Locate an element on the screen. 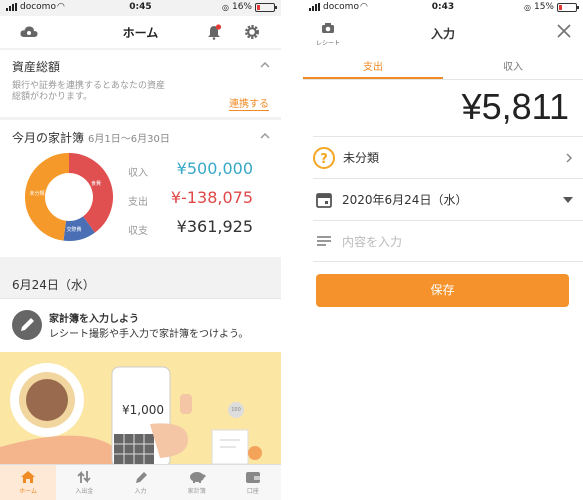  link-accounts-link: 連携する is located at coordinates (249, 103).